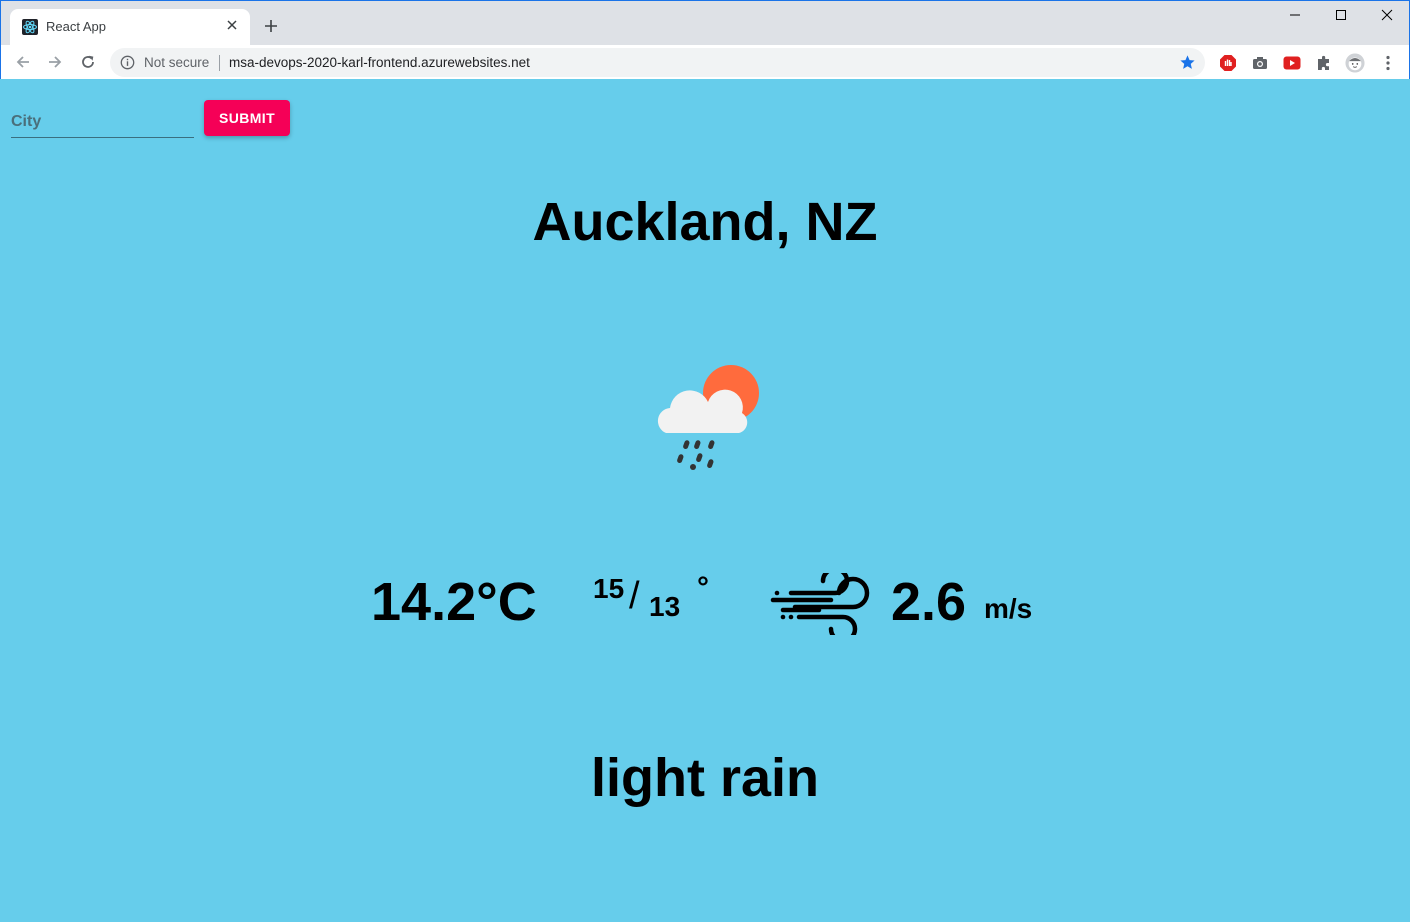  What do you see at coordinates (1324, 63) in the screenshot?
I see `puzzle-extensions-icon` at bounding box center [1324, 63].